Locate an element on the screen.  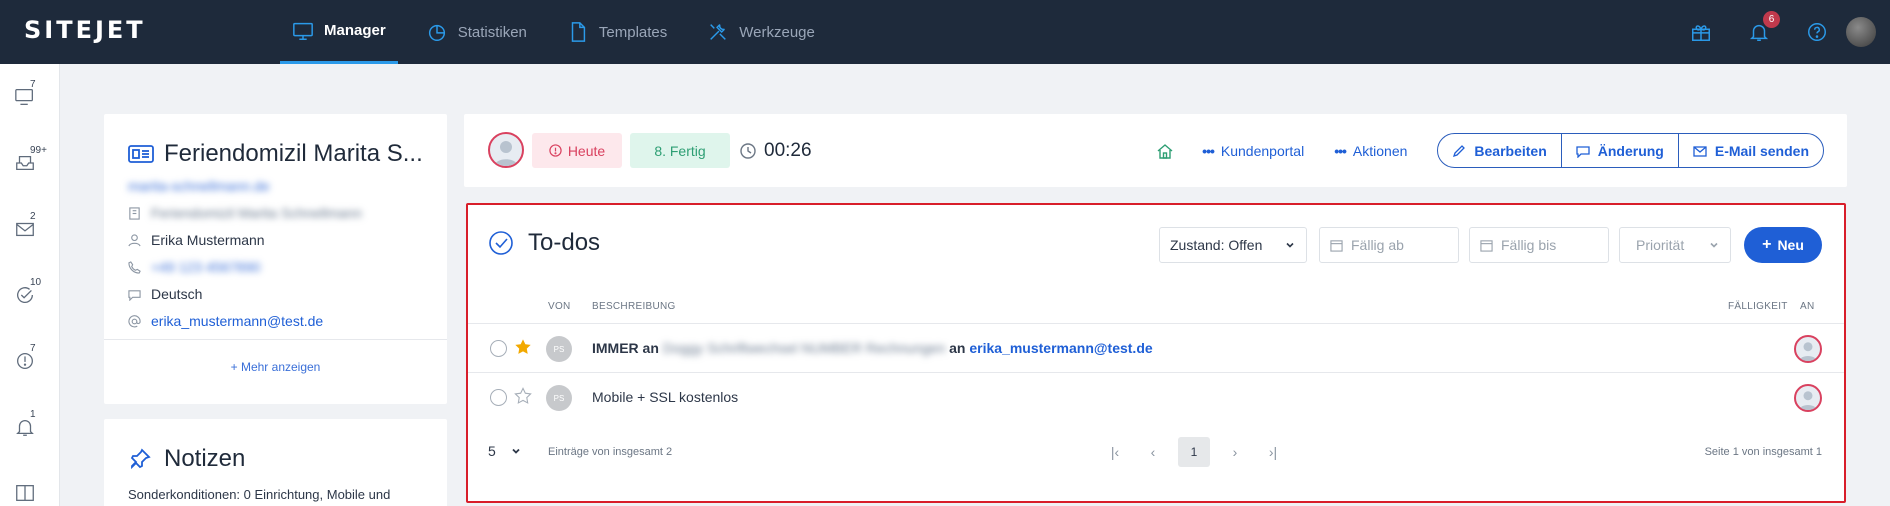
bearbeiten-button: Bearbeiten is located at coordinates (1500, 150).